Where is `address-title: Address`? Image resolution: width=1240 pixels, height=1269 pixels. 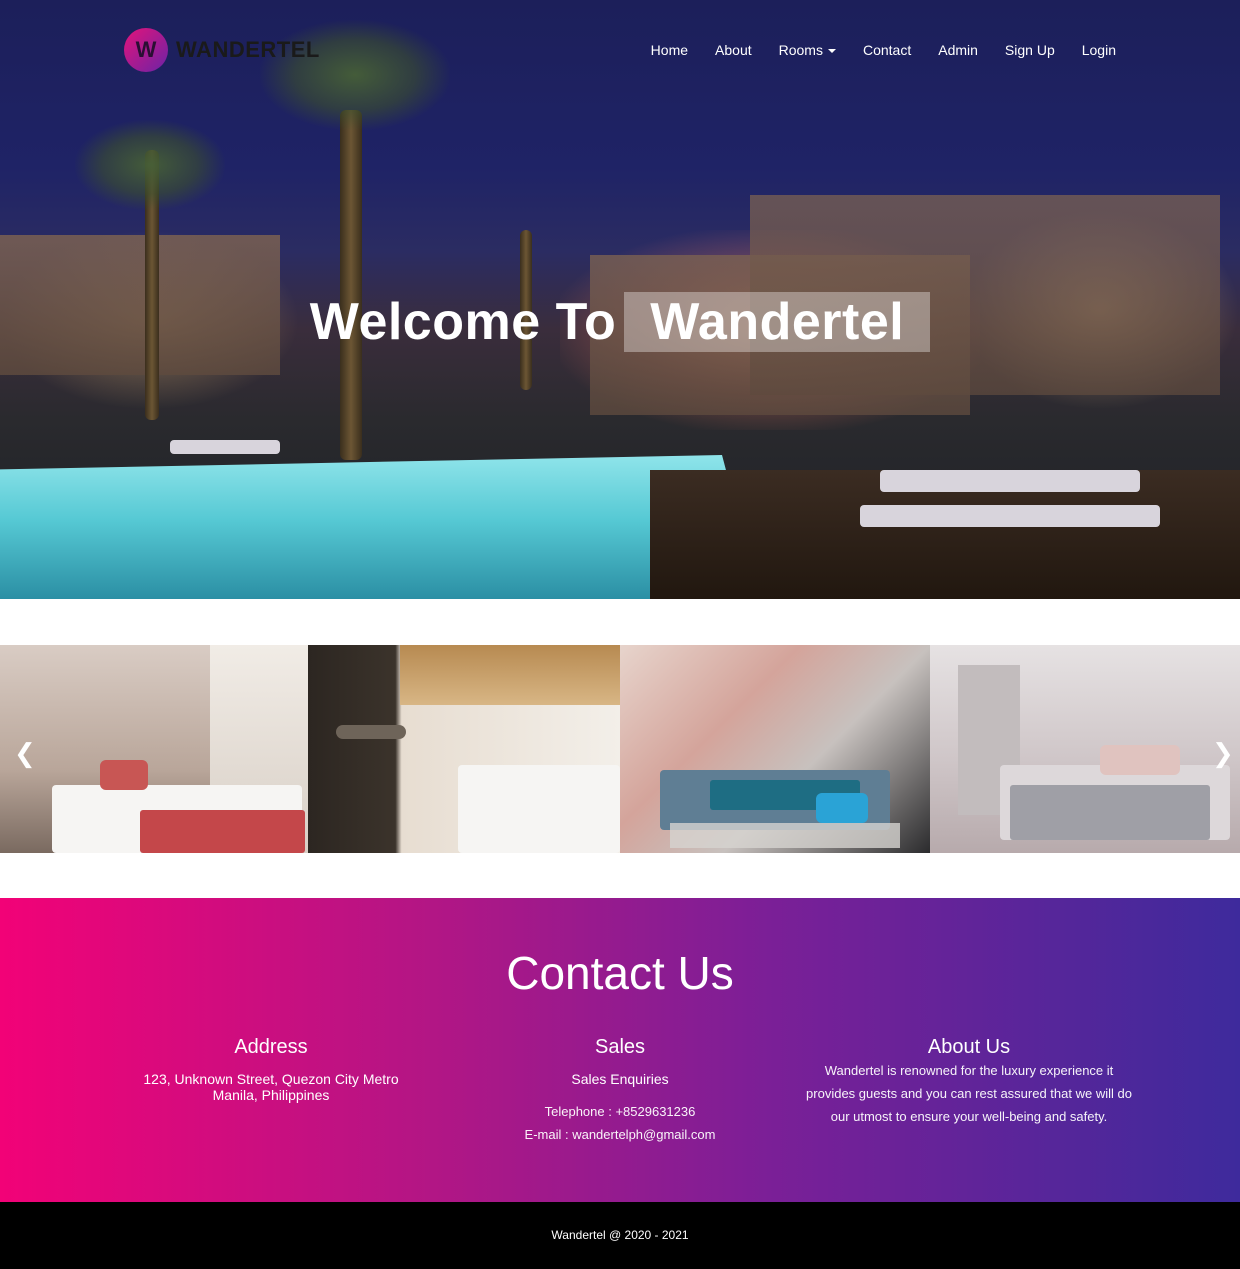 address-title: Address is located at coordinates (271, 1047).